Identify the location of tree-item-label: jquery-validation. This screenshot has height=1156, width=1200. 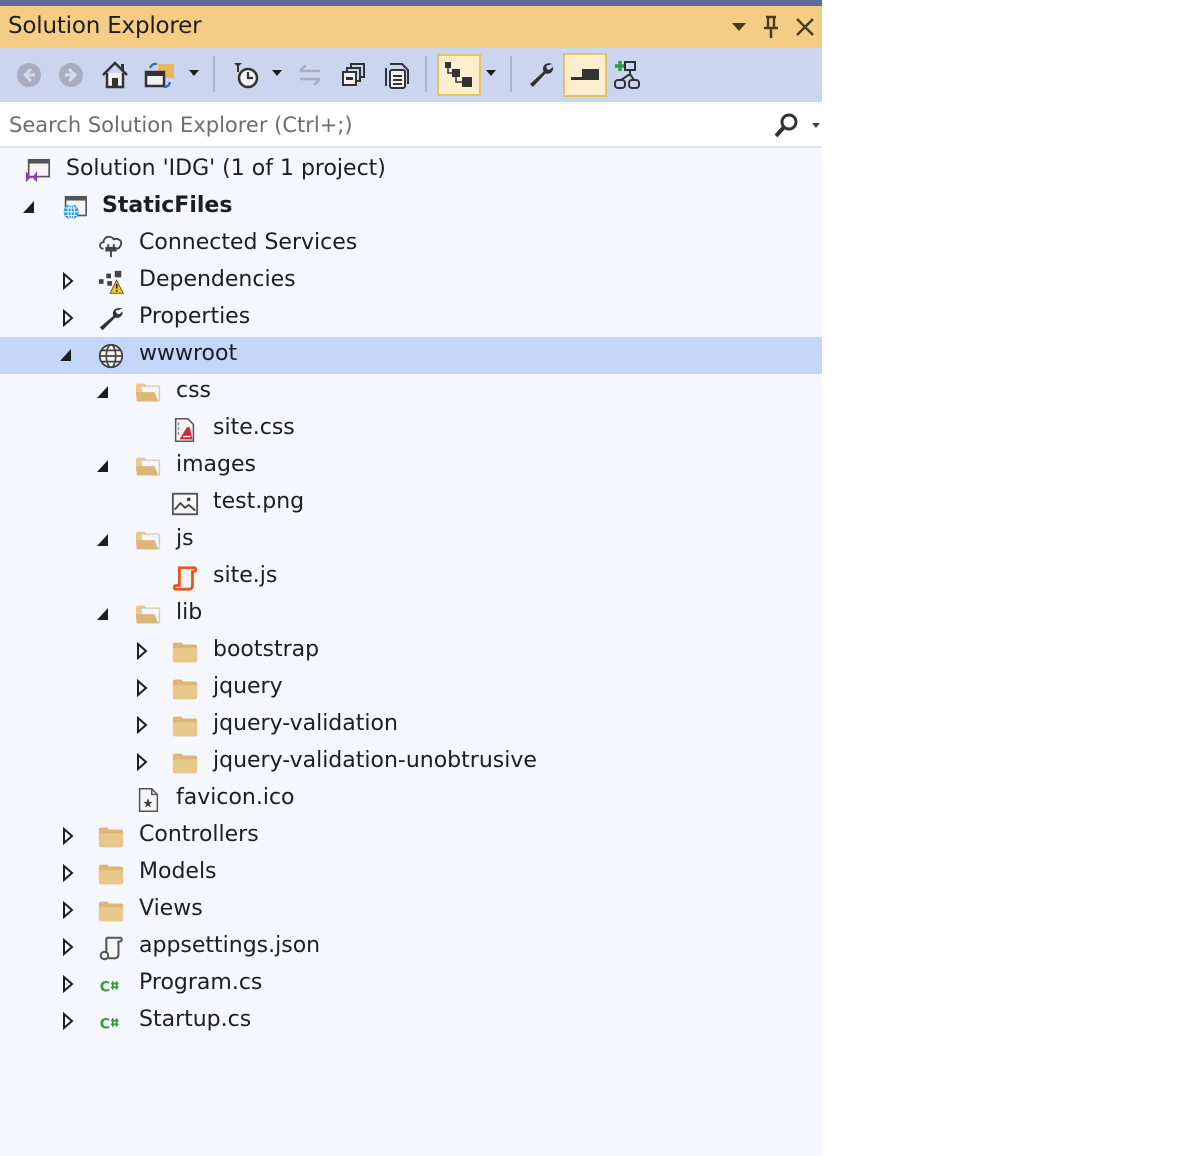
(305, 723).